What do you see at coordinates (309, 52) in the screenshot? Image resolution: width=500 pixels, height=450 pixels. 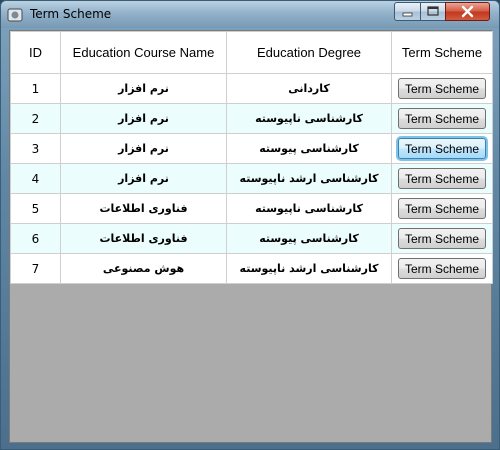 I see `column-header-degree: Education Degree` at bounding box center [309, 52].